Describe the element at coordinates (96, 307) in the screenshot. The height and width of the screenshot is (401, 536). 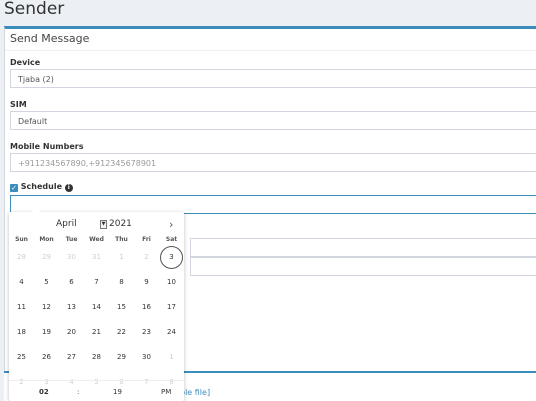
I see `day-cell: 14` at that location.